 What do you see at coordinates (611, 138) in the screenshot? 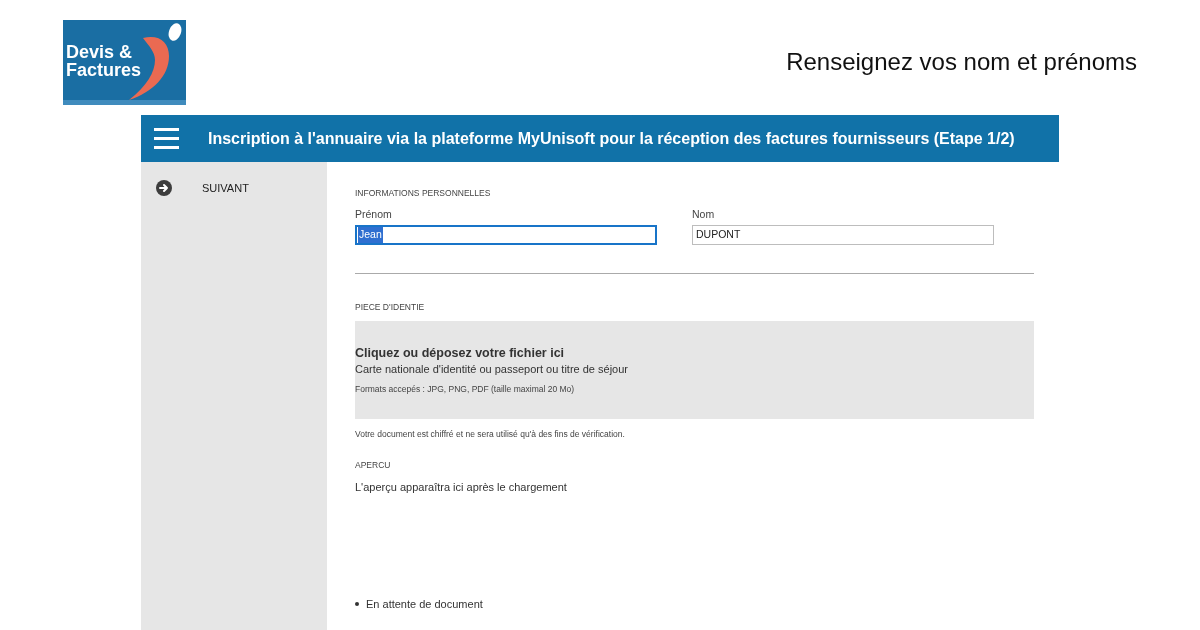
I see `header-title: Inscription à l'annuaire via la plateforme MyUnisoft pour la réception des factures fournisseurs (Etape 1/2)` at bounding box center [611, 138].